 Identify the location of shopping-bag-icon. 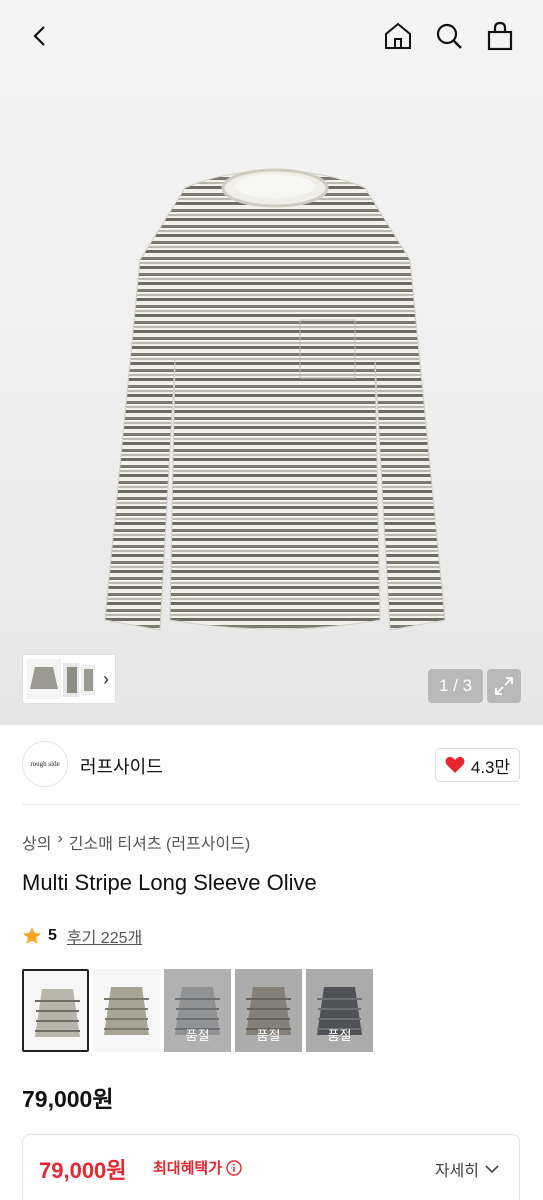
(500, 36).